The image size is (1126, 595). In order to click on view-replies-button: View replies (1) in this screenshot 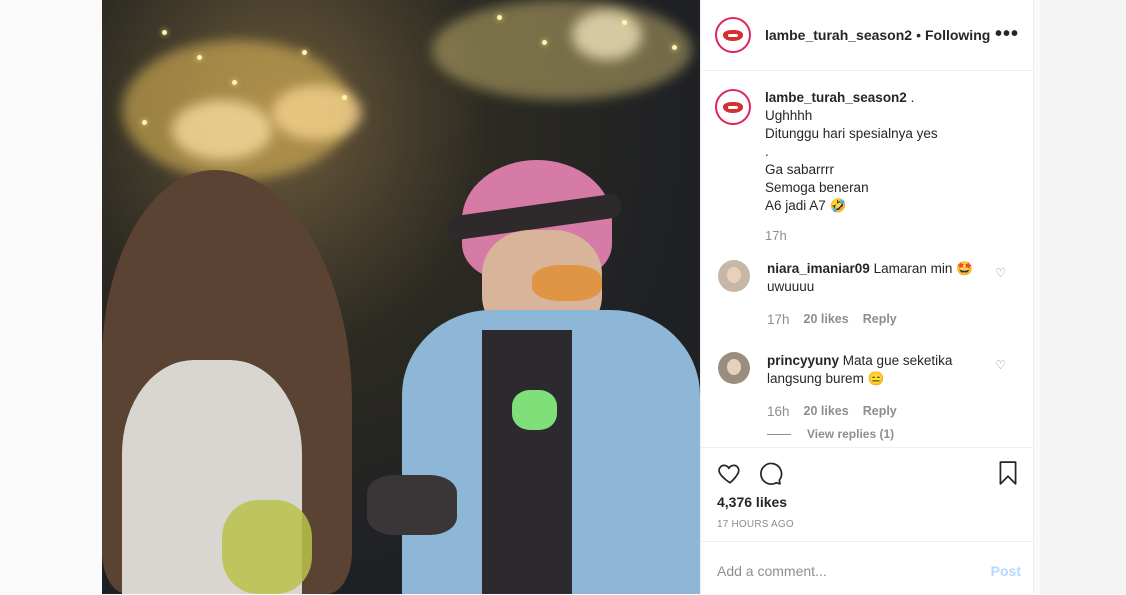, I will do `click(830, 434)`.